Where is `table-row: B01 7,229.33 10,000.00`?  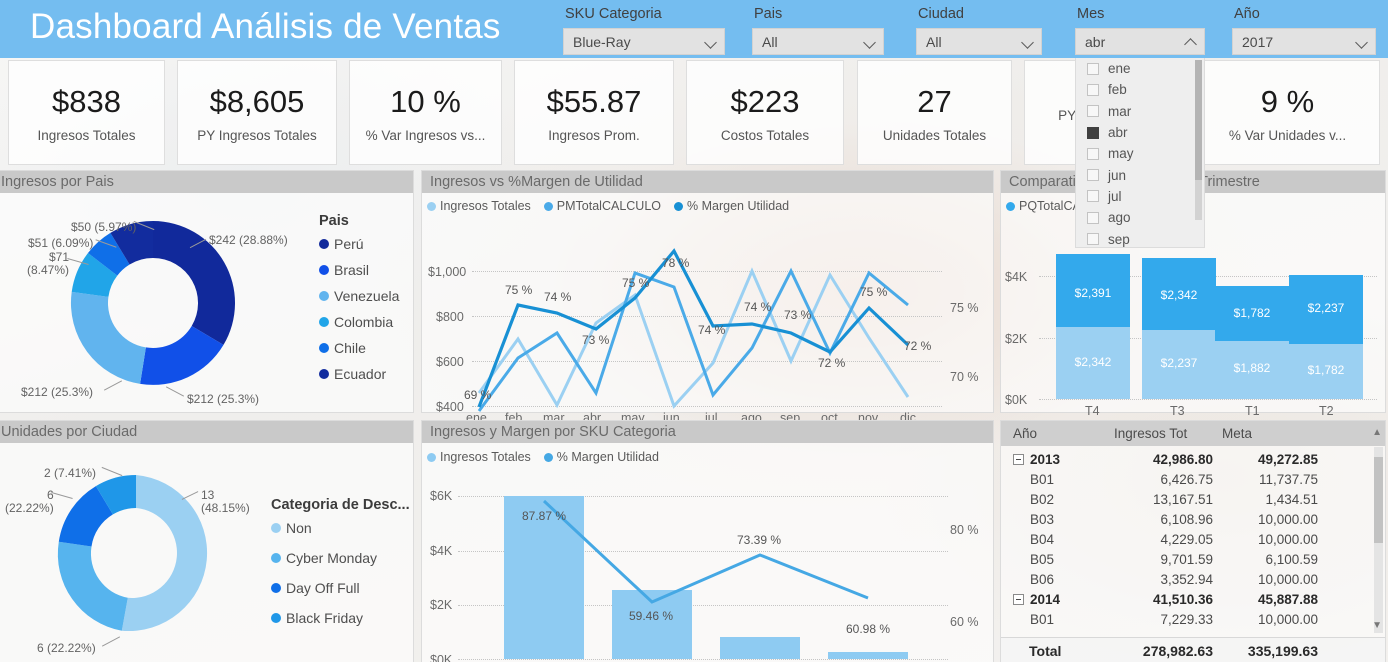 table-row: B01 7,229.33 10,000.00 is located at coordinates (1193, 619).